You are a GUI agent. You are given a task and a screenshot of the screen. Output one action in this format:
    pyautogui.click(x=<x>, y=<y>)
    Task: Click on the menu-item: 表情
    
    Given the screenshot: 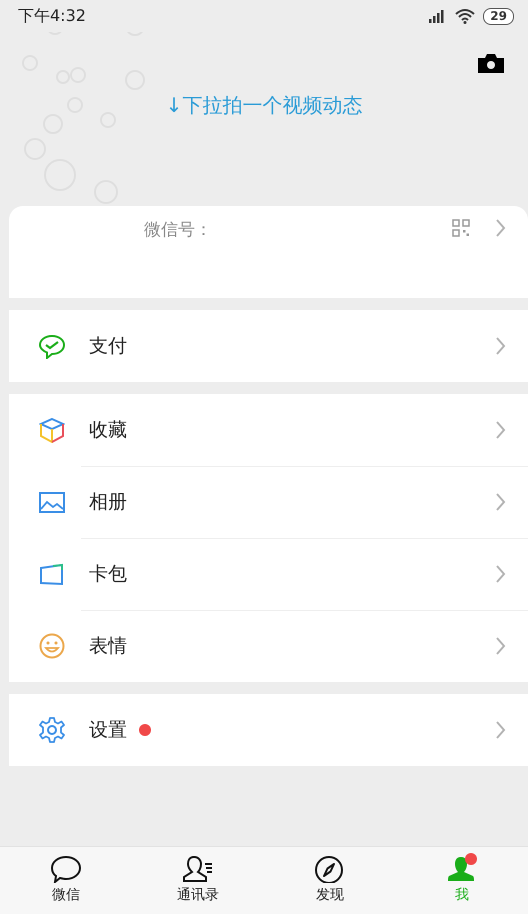 What is the action you would take?
    pyautogui.click(x=268, y=646)
    